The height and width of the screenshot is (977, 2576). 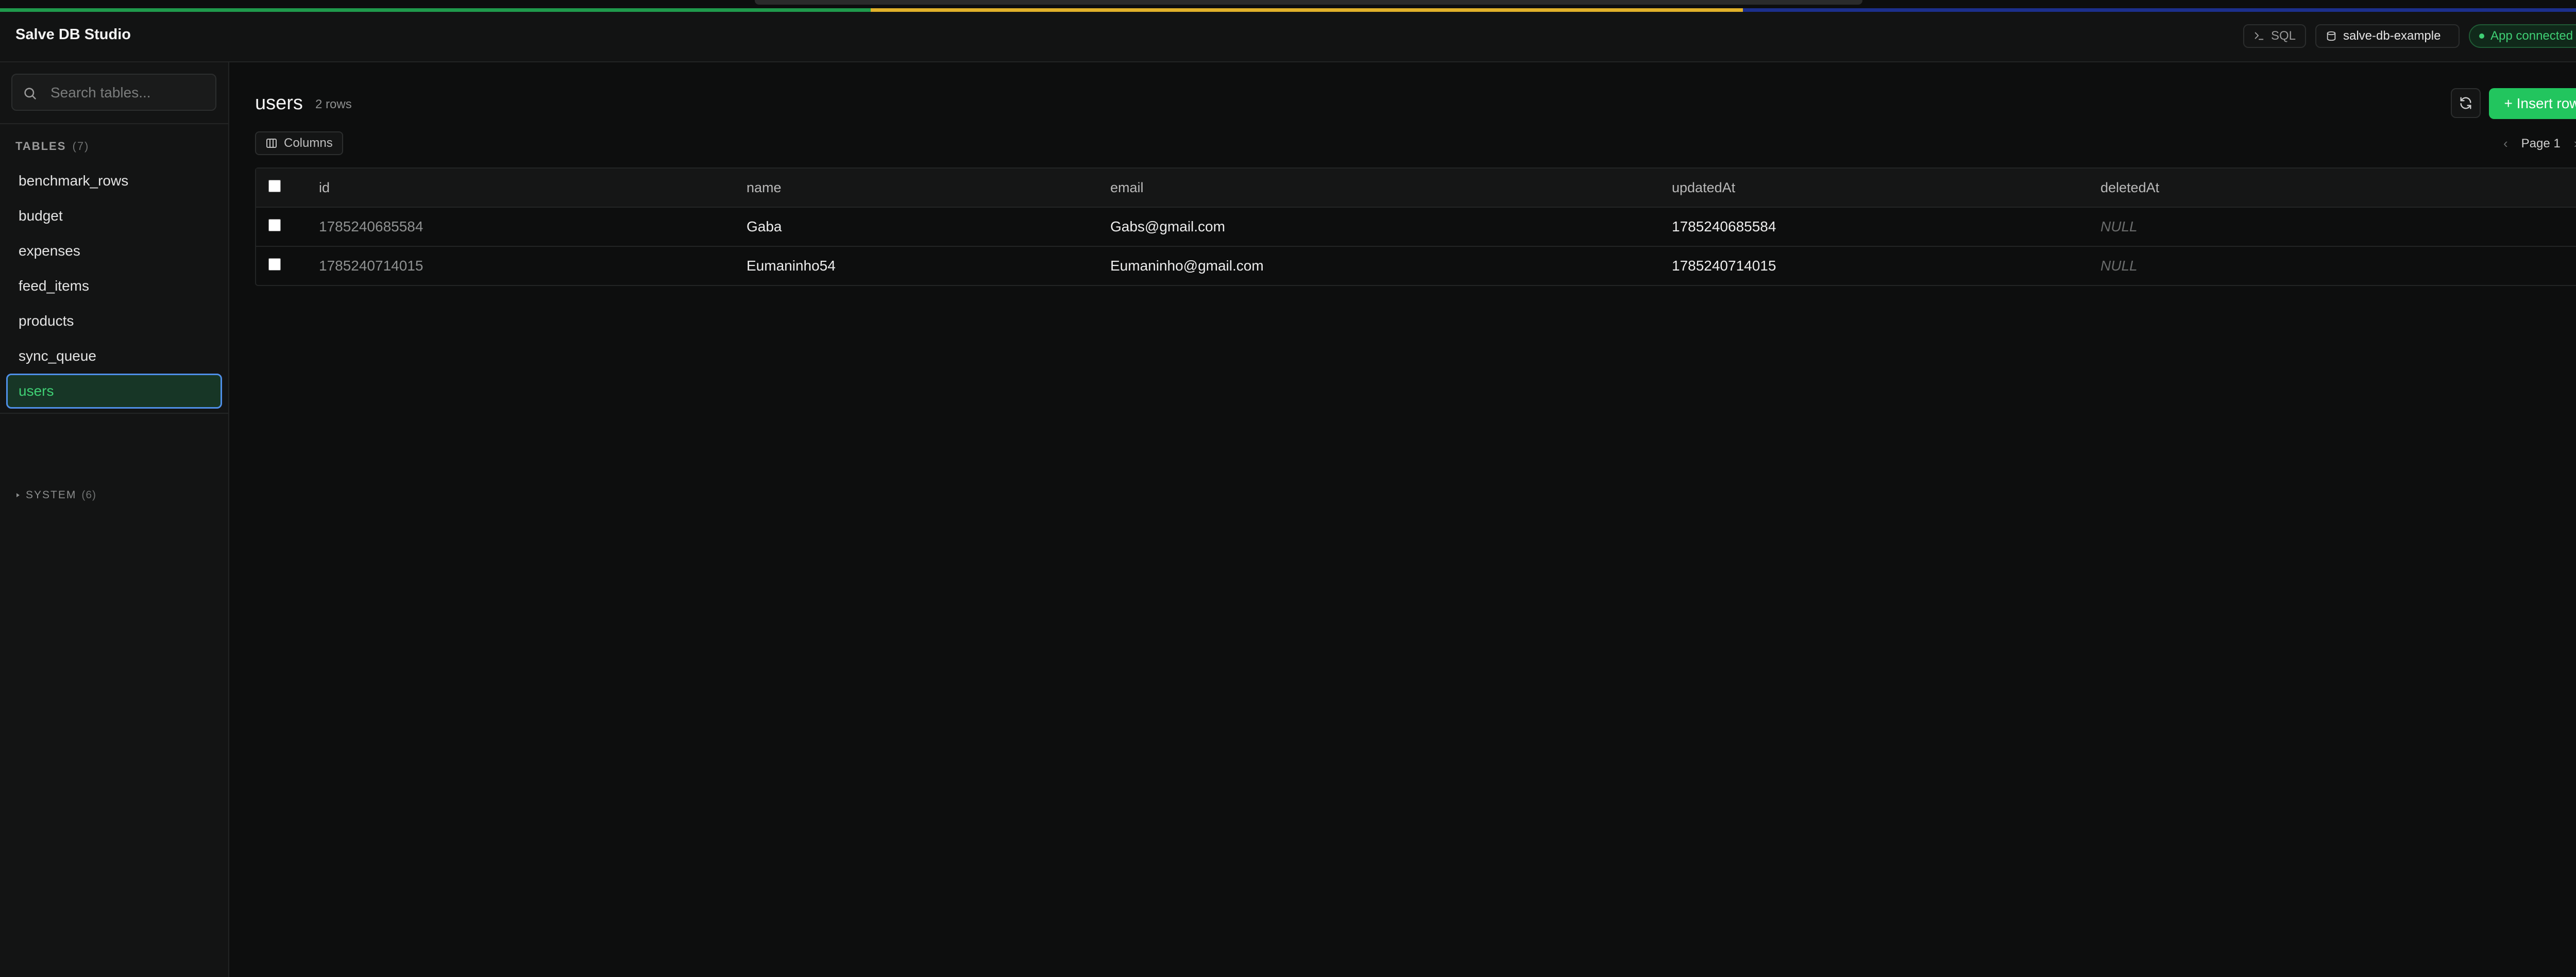 What do you see at coordinates (2331, 36) in the screenshot?
I see `database-icon` at bounding box center [2331, 36].